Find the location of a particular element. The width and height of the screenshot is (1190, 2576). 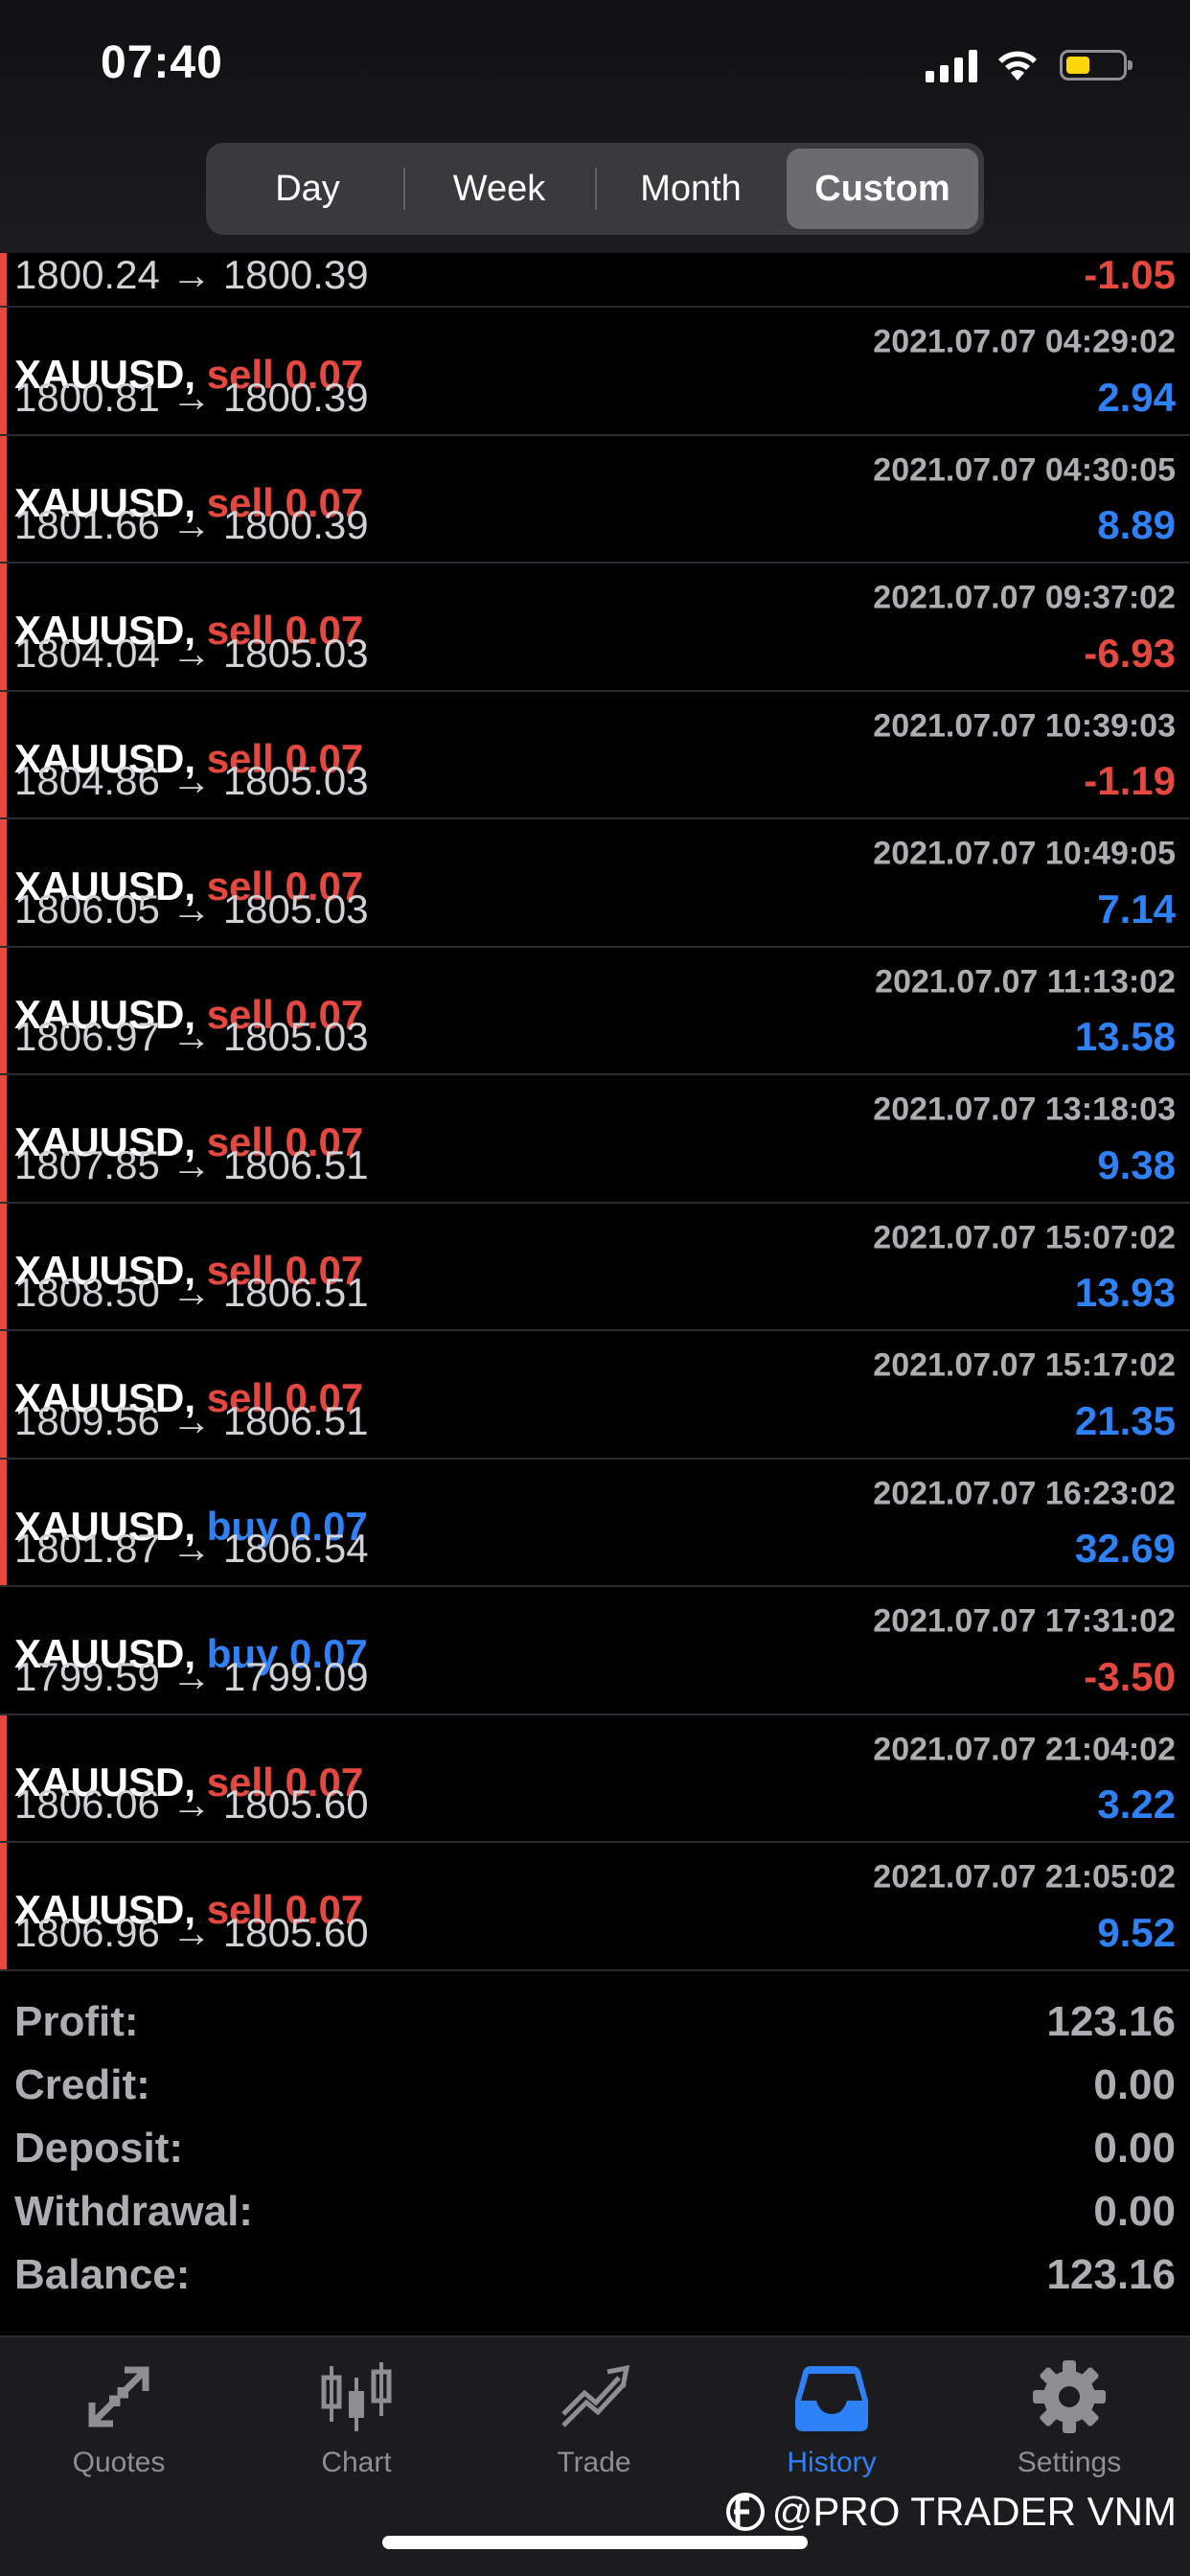

trade-open-price: 1800.81 is located at coordinates (87, 397).